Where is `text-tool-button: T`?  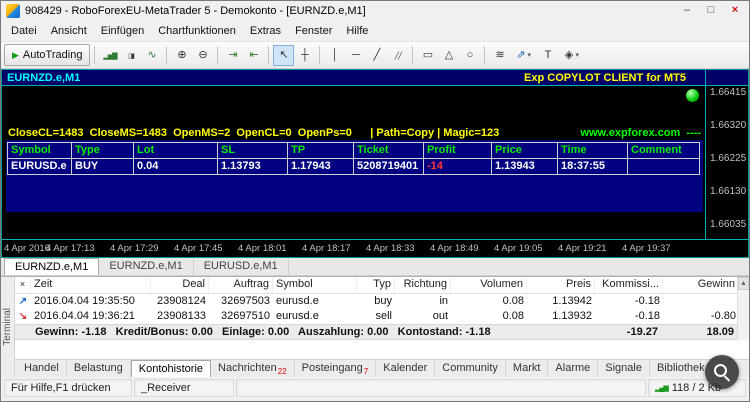
text-tool-button: T is located at coordinates (547, 55).